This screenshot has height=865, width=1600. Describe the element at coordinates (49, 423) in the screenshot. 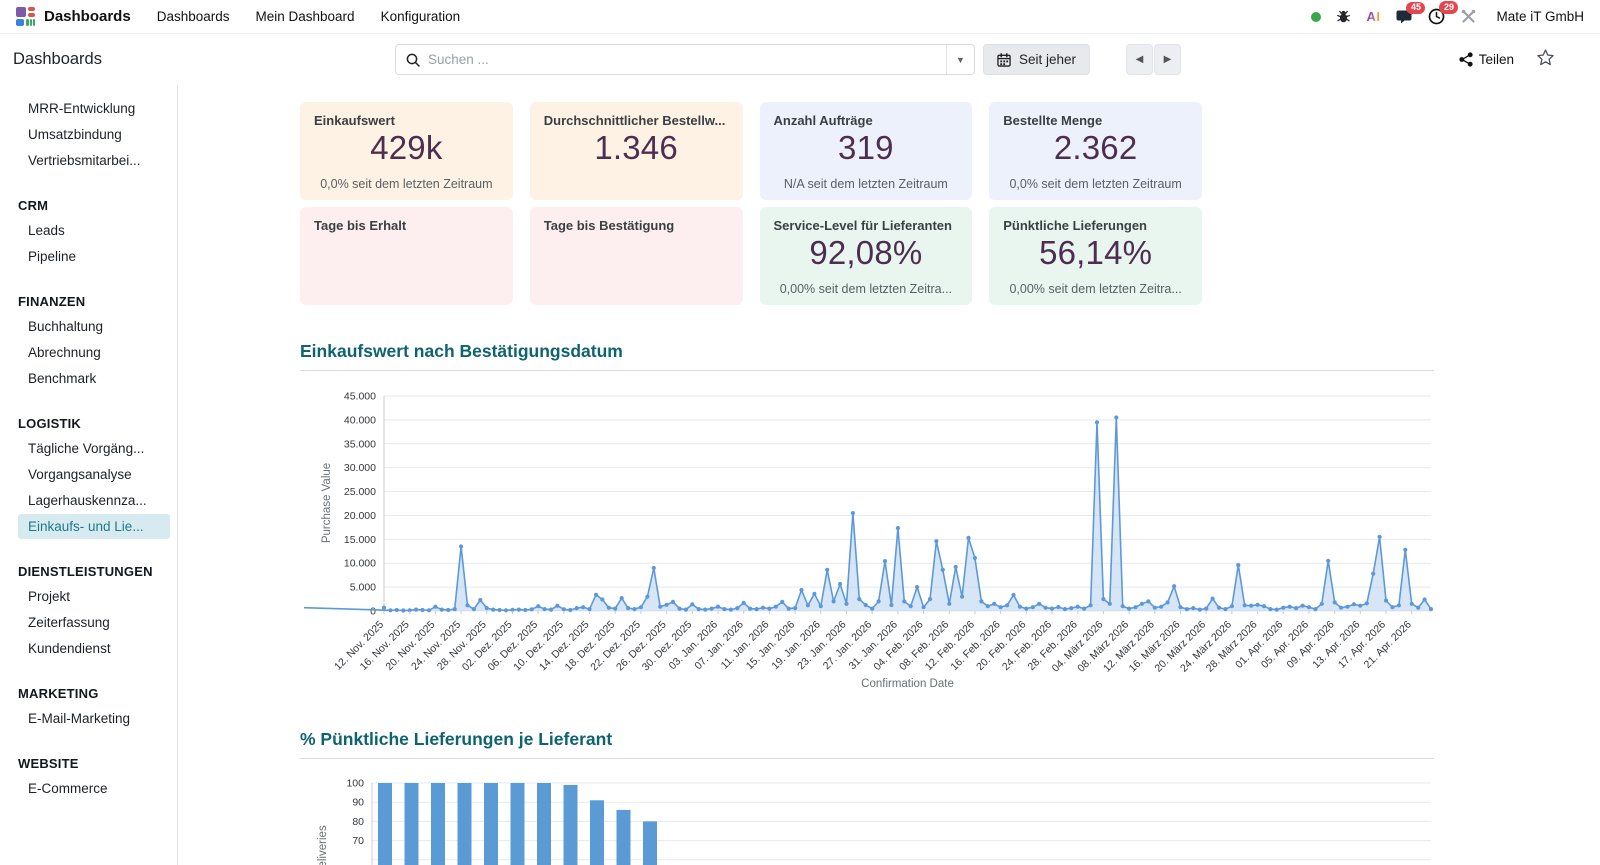

I see `sidebar-section-logistik: LOGISTIK` at that location.